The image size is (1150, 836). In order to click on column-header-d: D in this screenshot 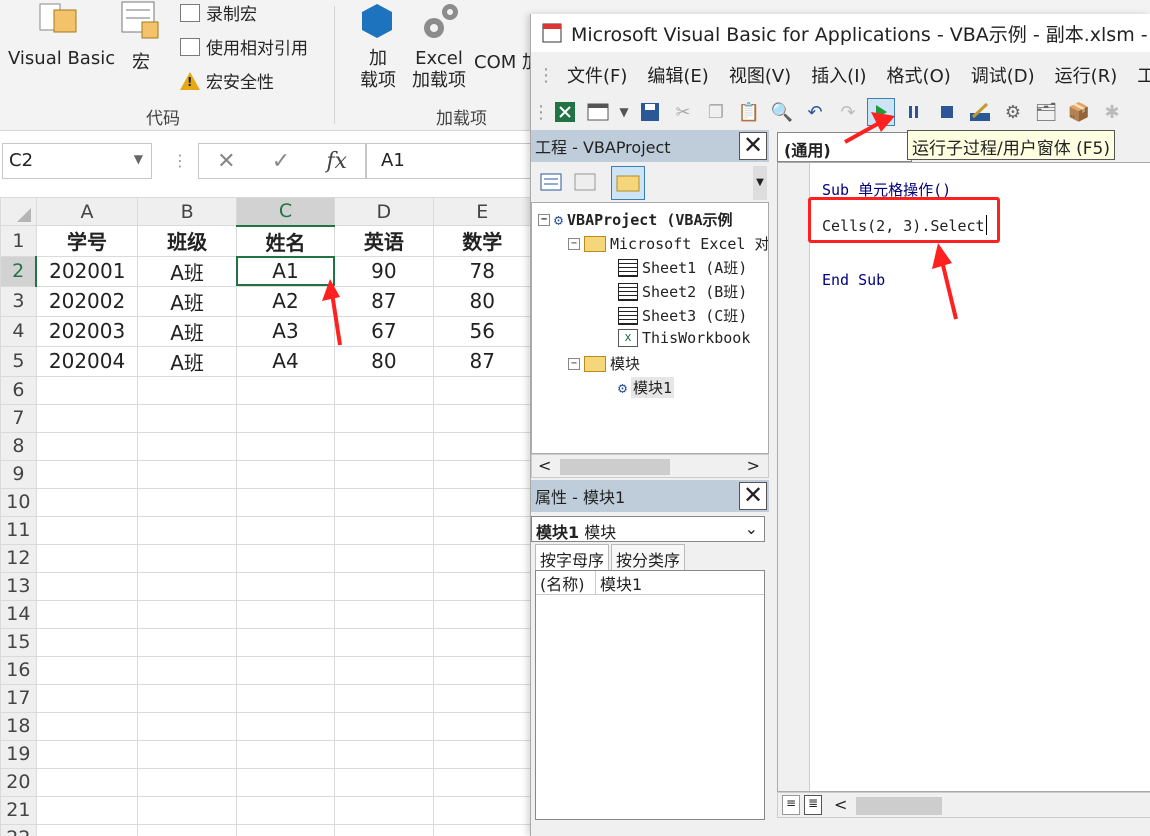, I will do `click(384, 211)`.